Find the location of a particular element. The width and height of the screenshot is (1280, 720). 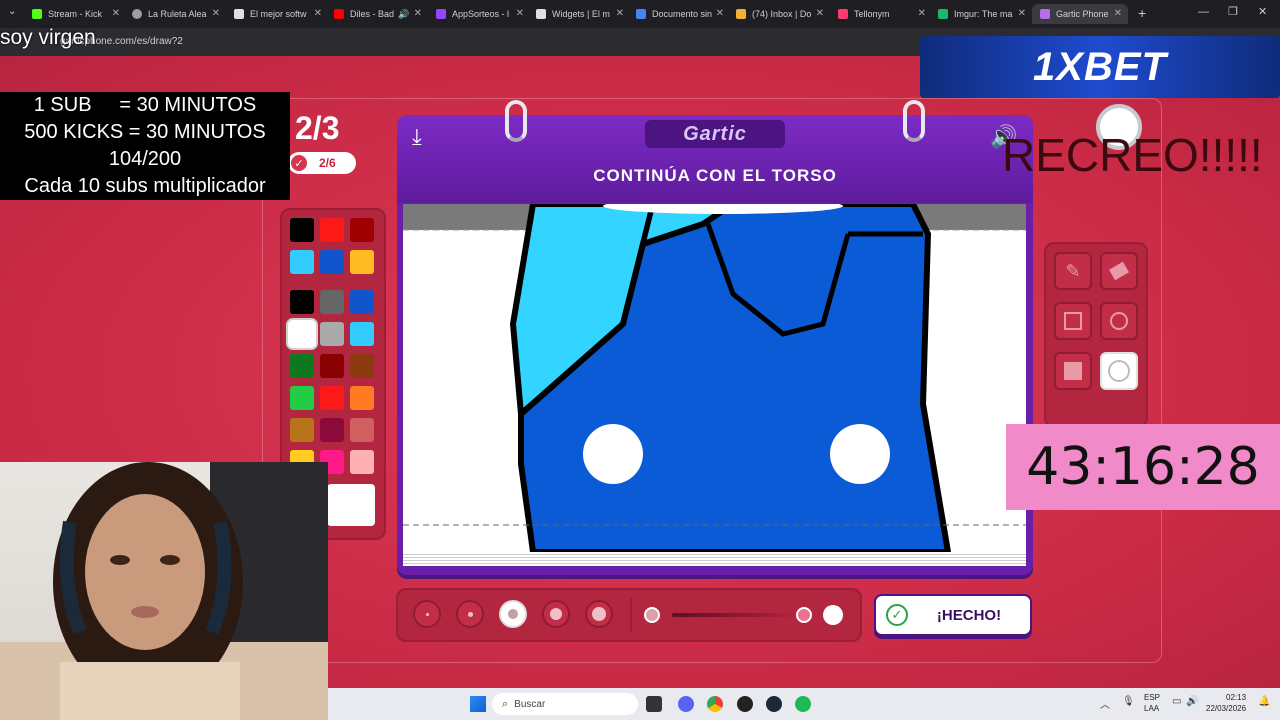

tray-chevron-icon: ︿ is located at coordinates (1105, 703).